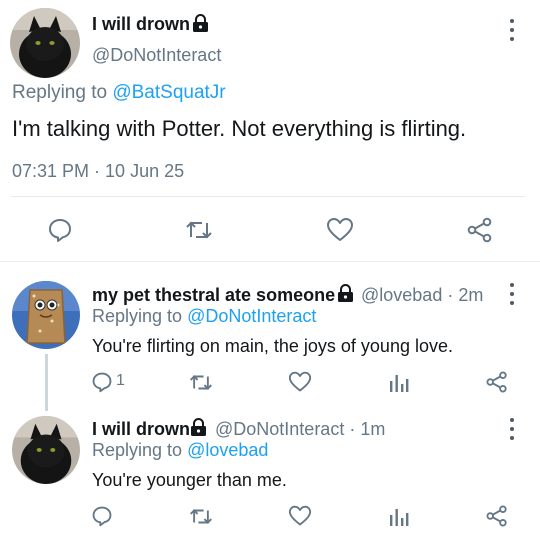 This screenshot has height=534, width=540. I want to click on reply-count: 1, so click(120, 380).